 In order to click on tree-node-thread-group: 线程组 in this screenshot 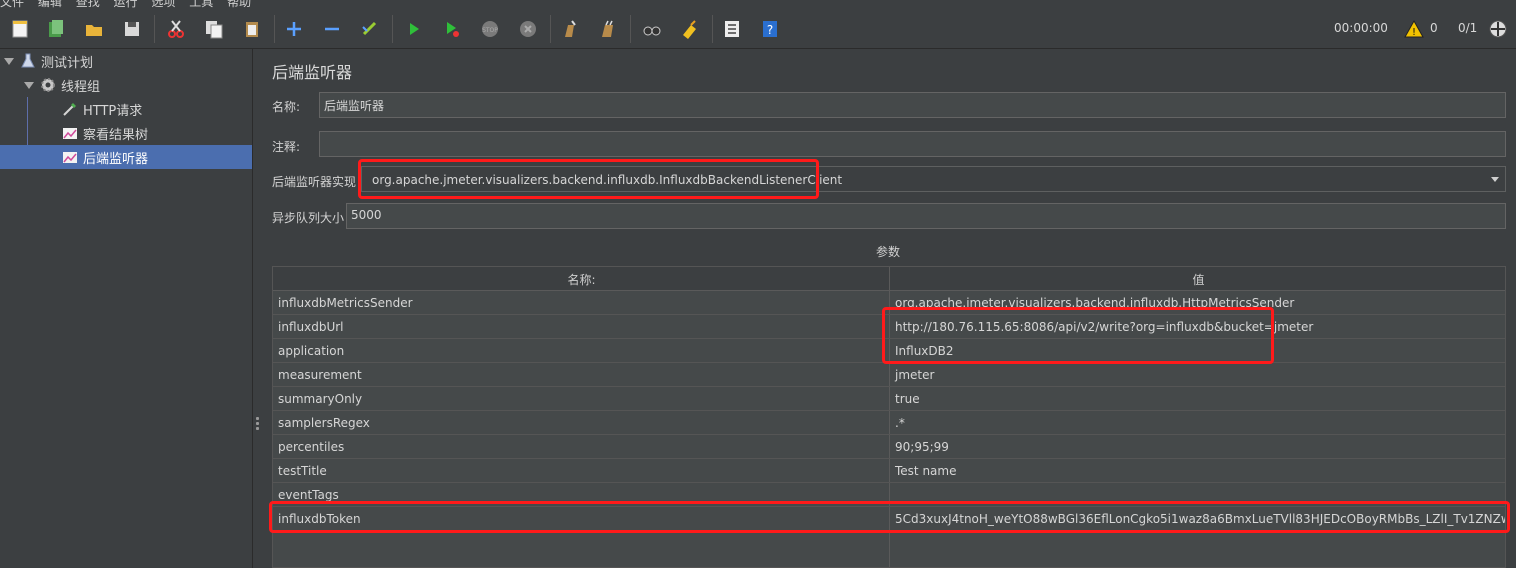, I will do `click(126, 85)`.